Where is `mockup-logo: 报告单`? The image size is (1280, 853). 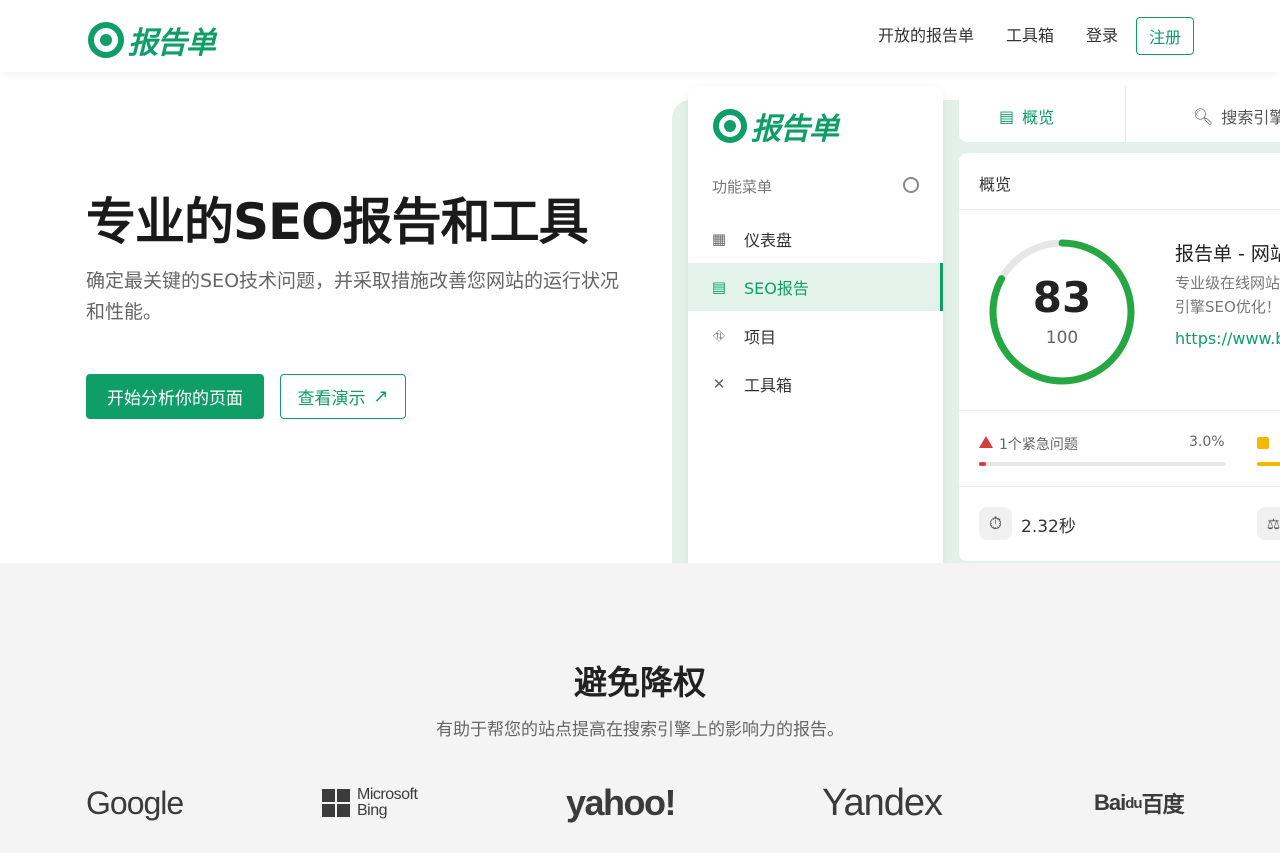
mockup-logo: 报告单 is located at coordinates (776, 126).